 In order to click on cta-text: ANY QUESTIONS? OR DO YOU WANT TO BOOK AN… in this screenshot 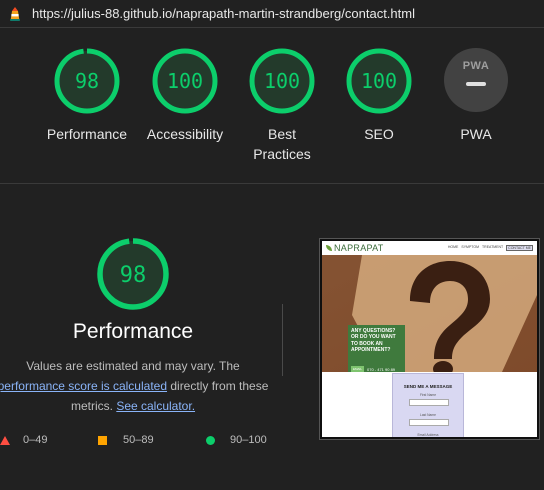, I will do `click(373, 341)`.